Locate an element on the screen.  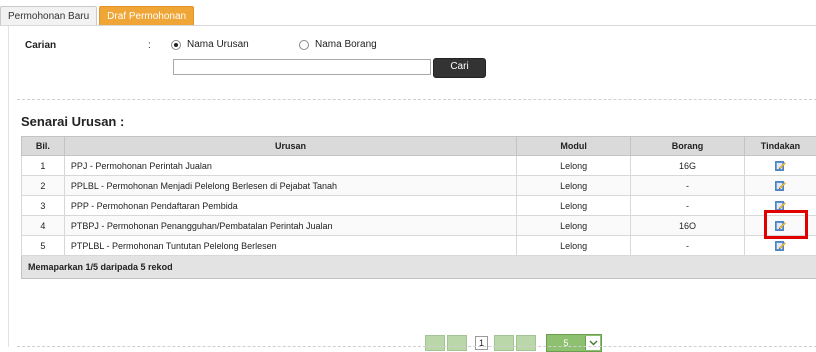
tab-draf-permohonan: Draf Permohonan is located at coordinates (146, 15).